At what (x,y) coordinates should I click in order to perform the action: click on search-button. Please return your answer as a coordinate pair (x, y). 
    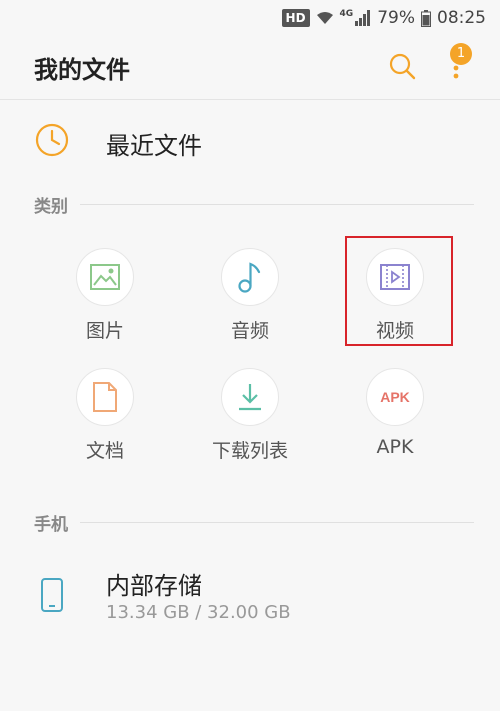
    Looking at the image, I should click on (402, 66).